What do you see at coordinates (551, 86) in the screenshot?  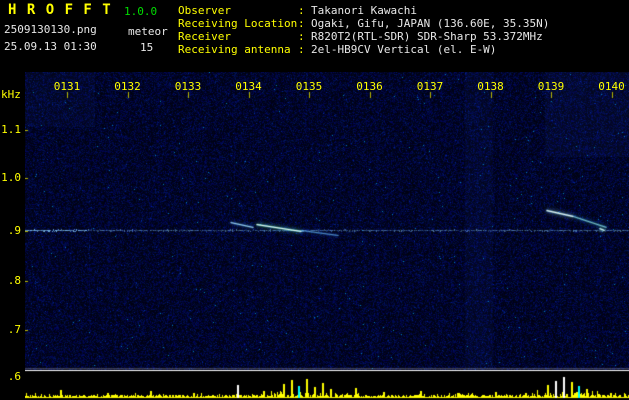 I see `time-tick-0139: 0139` at bounding box center [551, 86].